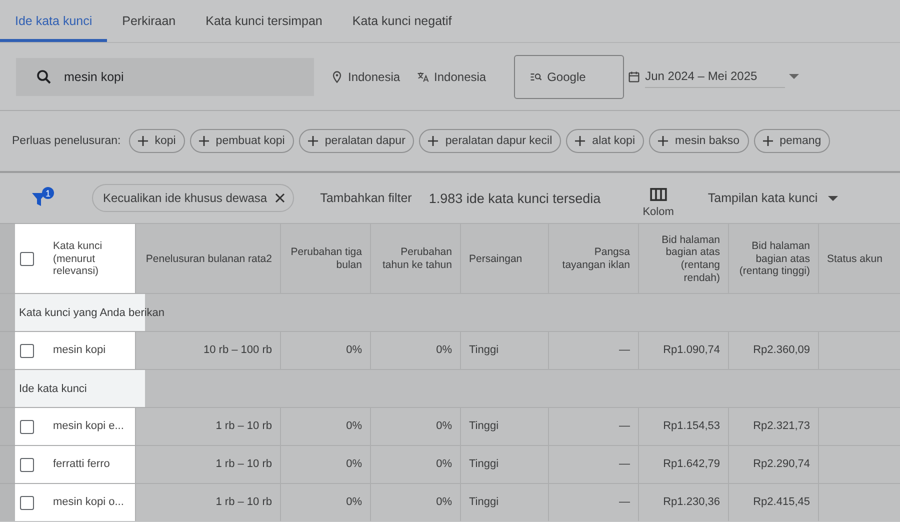 The image size is (900, 522). Describe the element at coordinates (683, 464) in the screenshot. I see `table-cell: Rp1.642,79` at that location.